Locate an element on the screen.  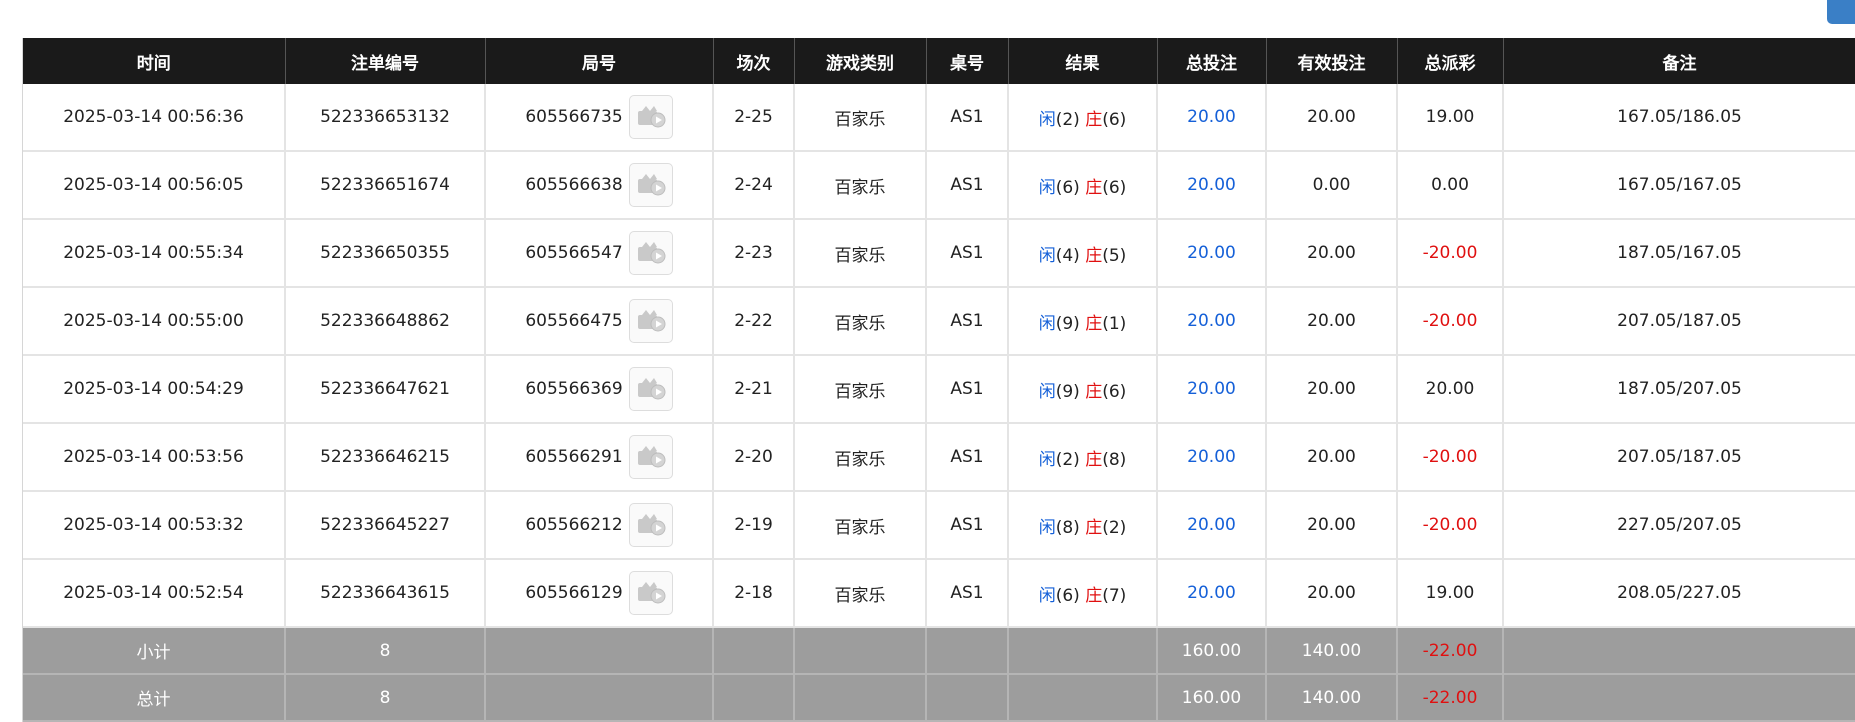
column-header-time: 时间 is located at coordinates (154, 61).